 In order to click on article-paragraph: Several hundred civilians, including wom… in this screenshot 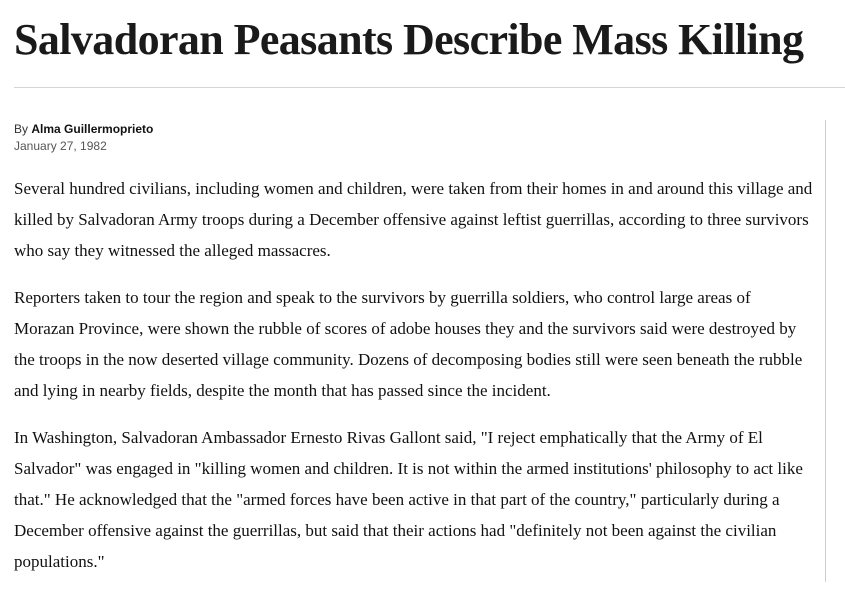, I will do `click(413, 219)`.